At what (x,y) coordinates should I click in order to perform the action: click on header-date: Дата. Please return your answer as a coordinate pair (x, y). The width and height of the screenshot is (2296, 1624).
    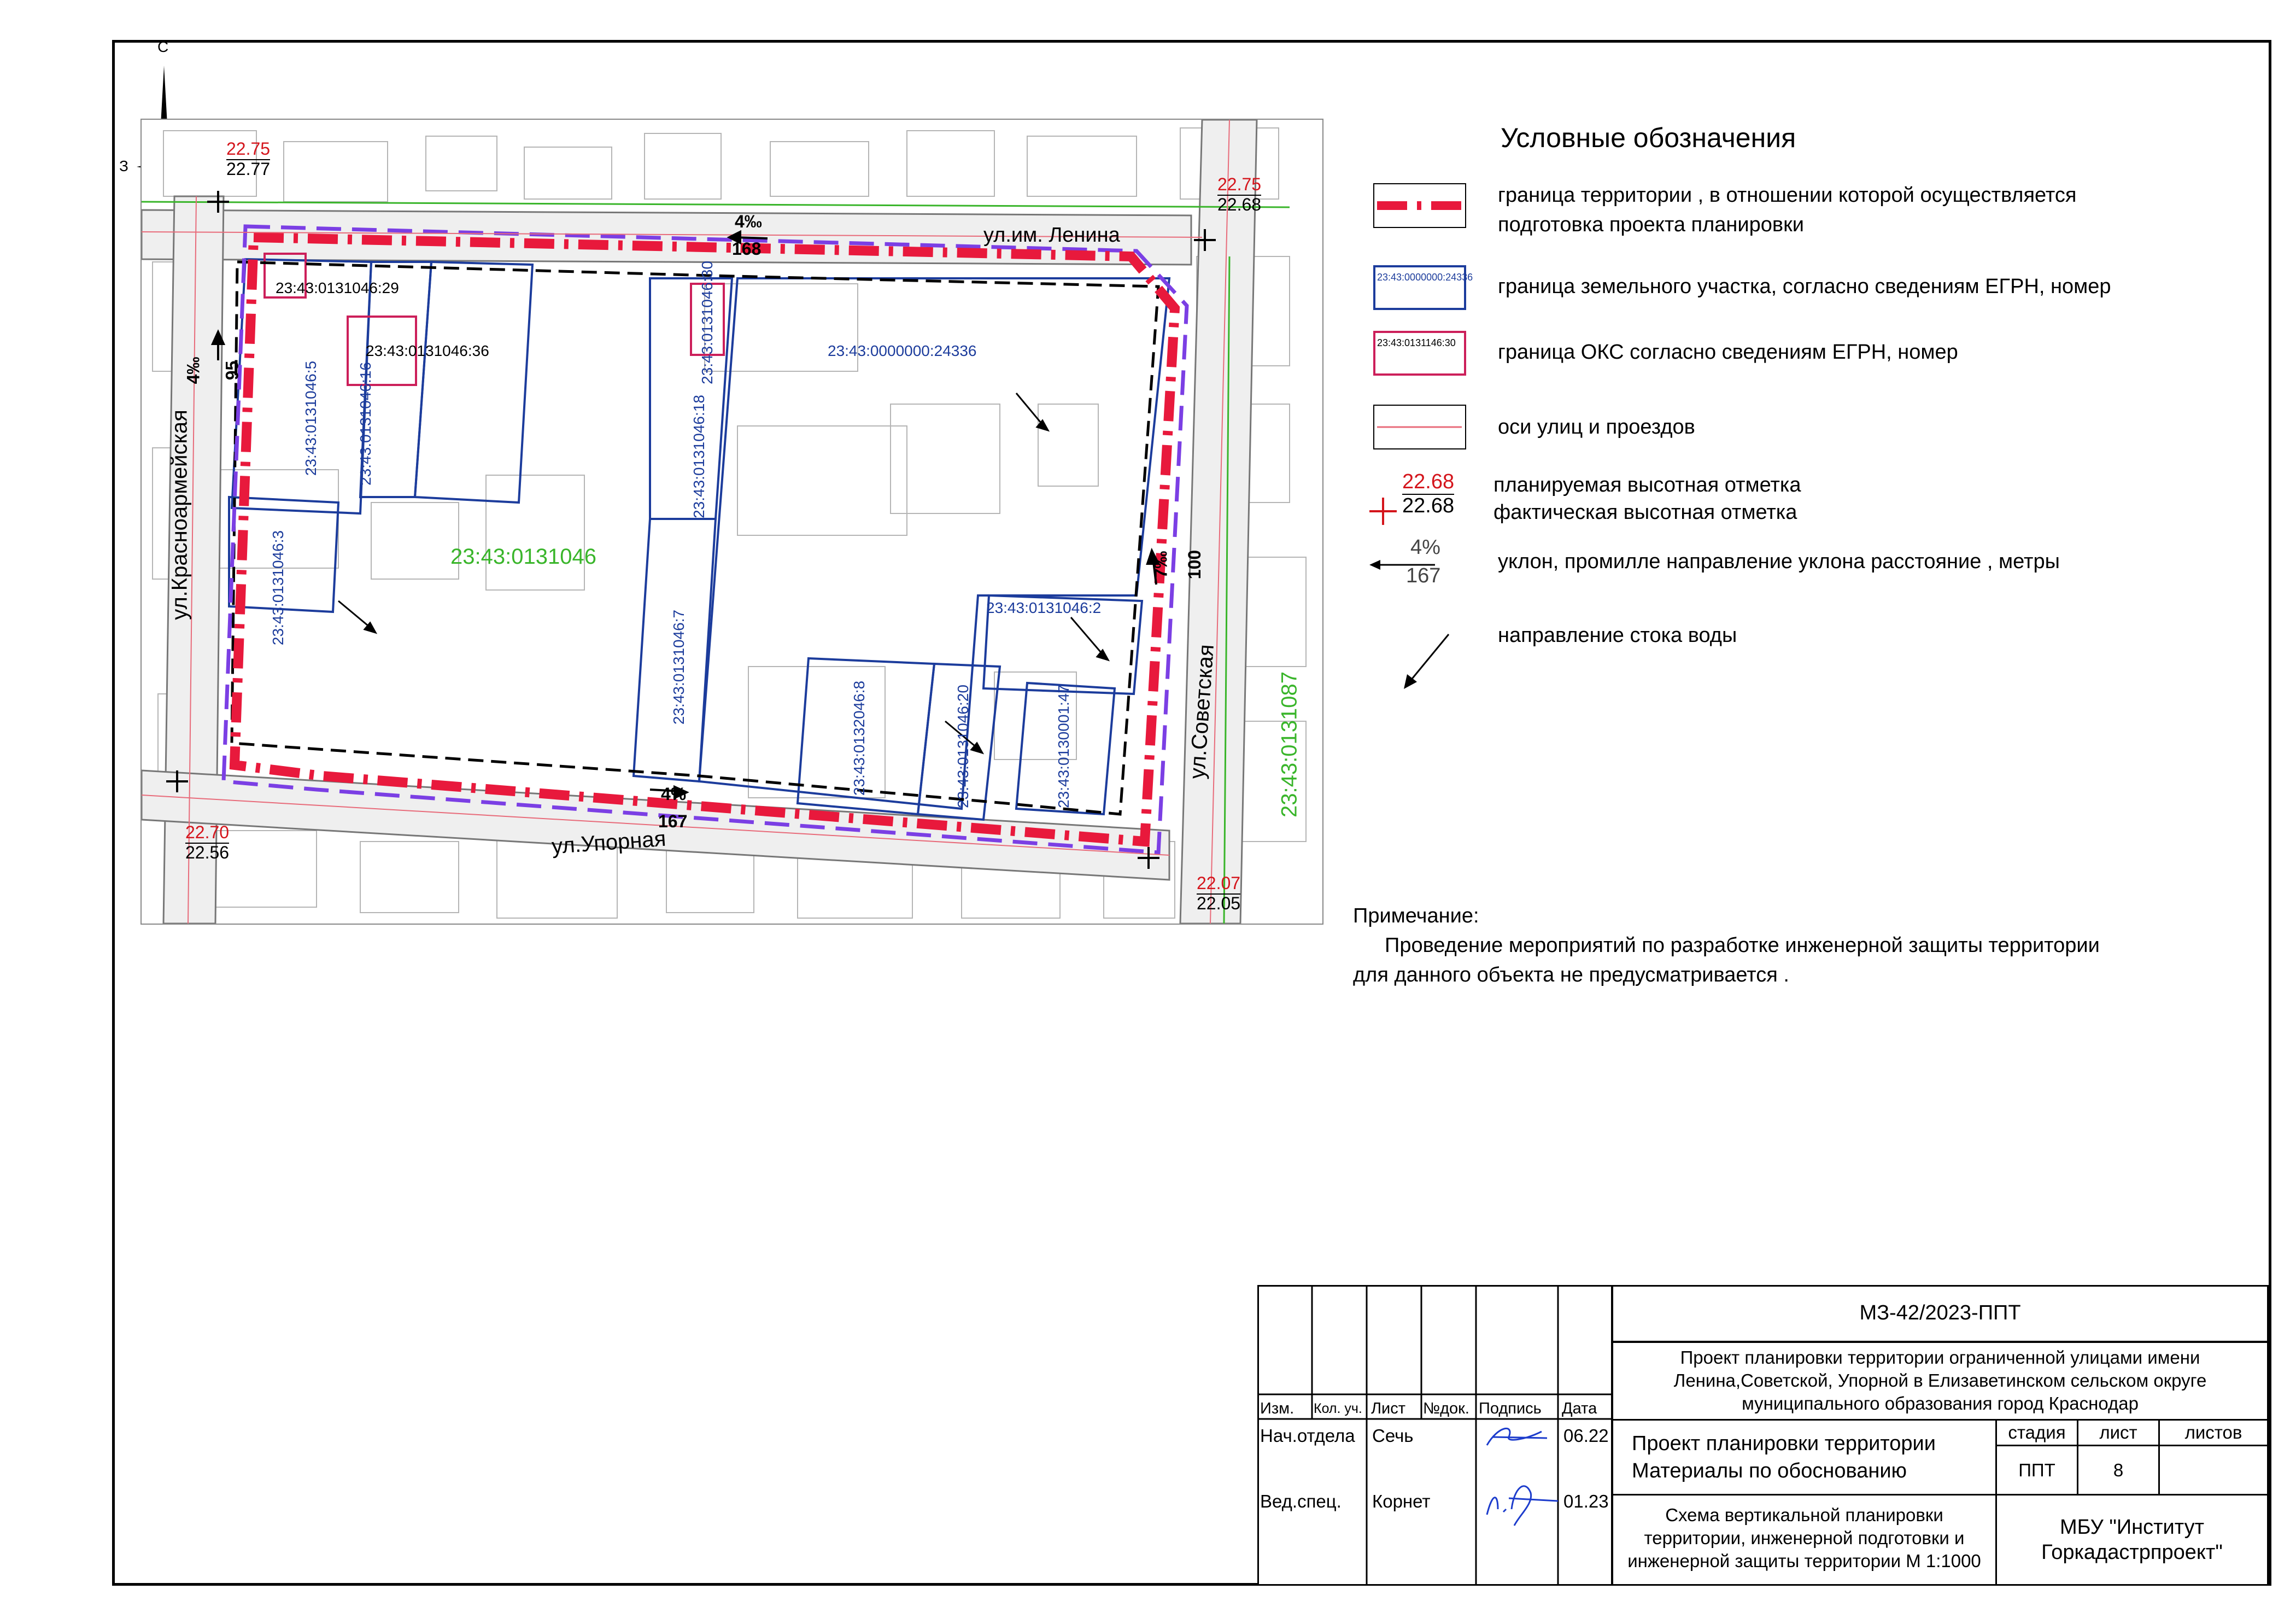
    Looking at the image, I should click on (1579, 1409).